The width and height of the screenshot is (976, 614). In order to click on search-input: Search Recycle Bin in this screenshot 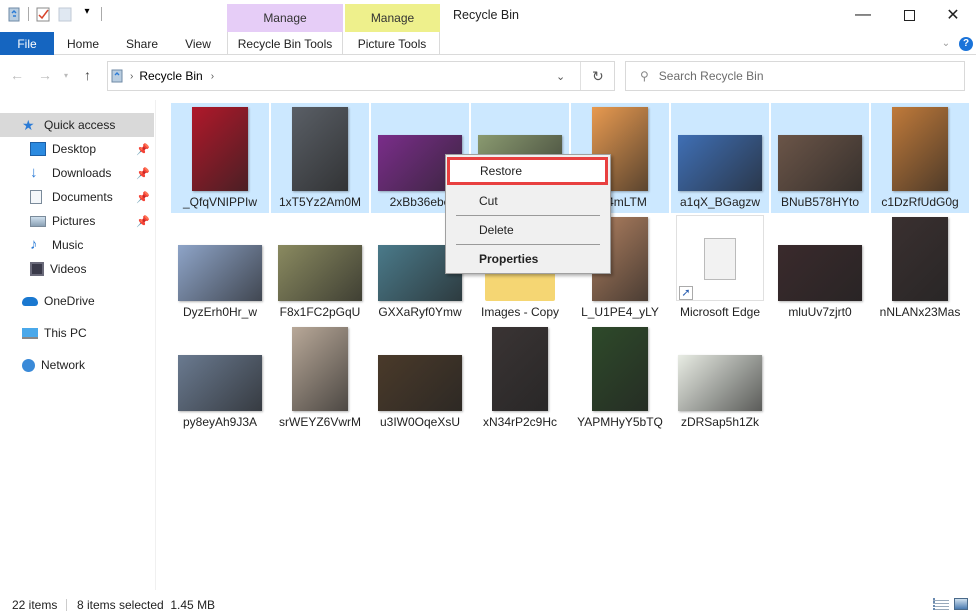, I will do `click(711, 76)`.